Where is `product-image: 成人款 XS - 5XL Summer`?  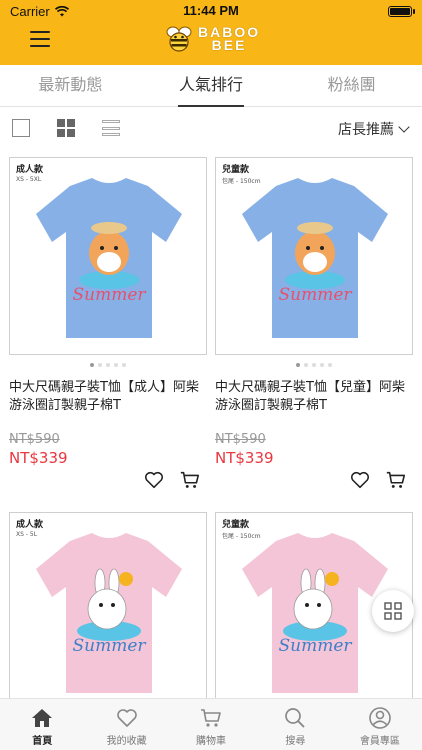
product-image: 成人款 XS - 5XL Summer is located at coordinates (108, 256).